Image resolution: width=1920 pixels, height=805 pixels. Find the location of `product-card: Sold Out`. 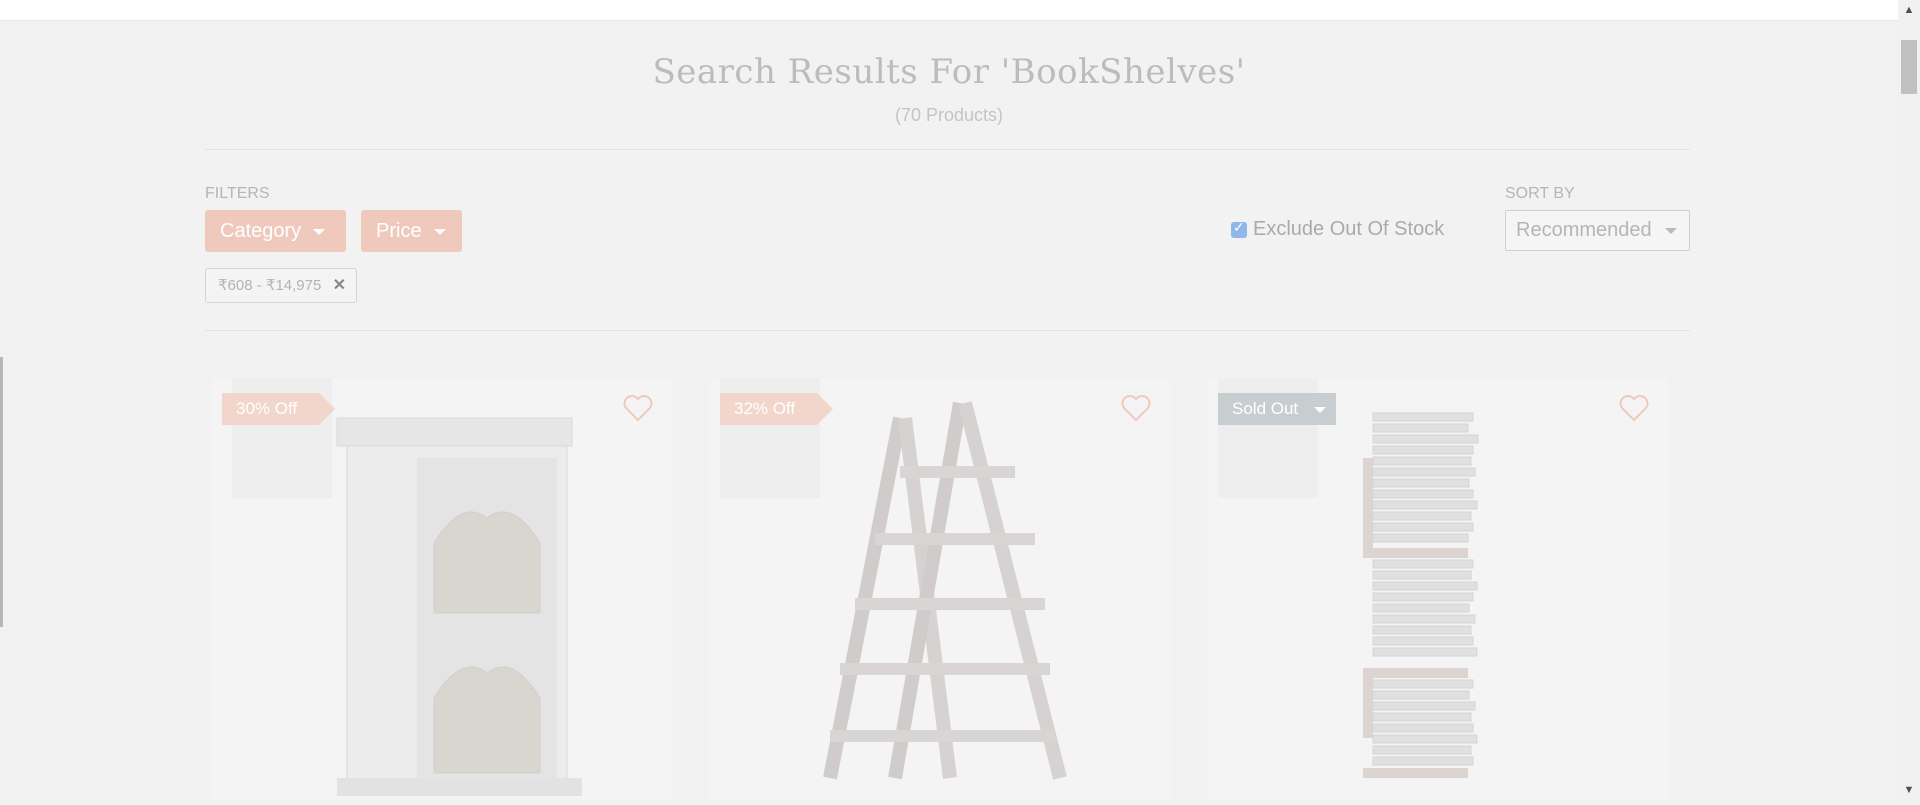

product-card: Sold Out is located at coordinates (1438, 589).